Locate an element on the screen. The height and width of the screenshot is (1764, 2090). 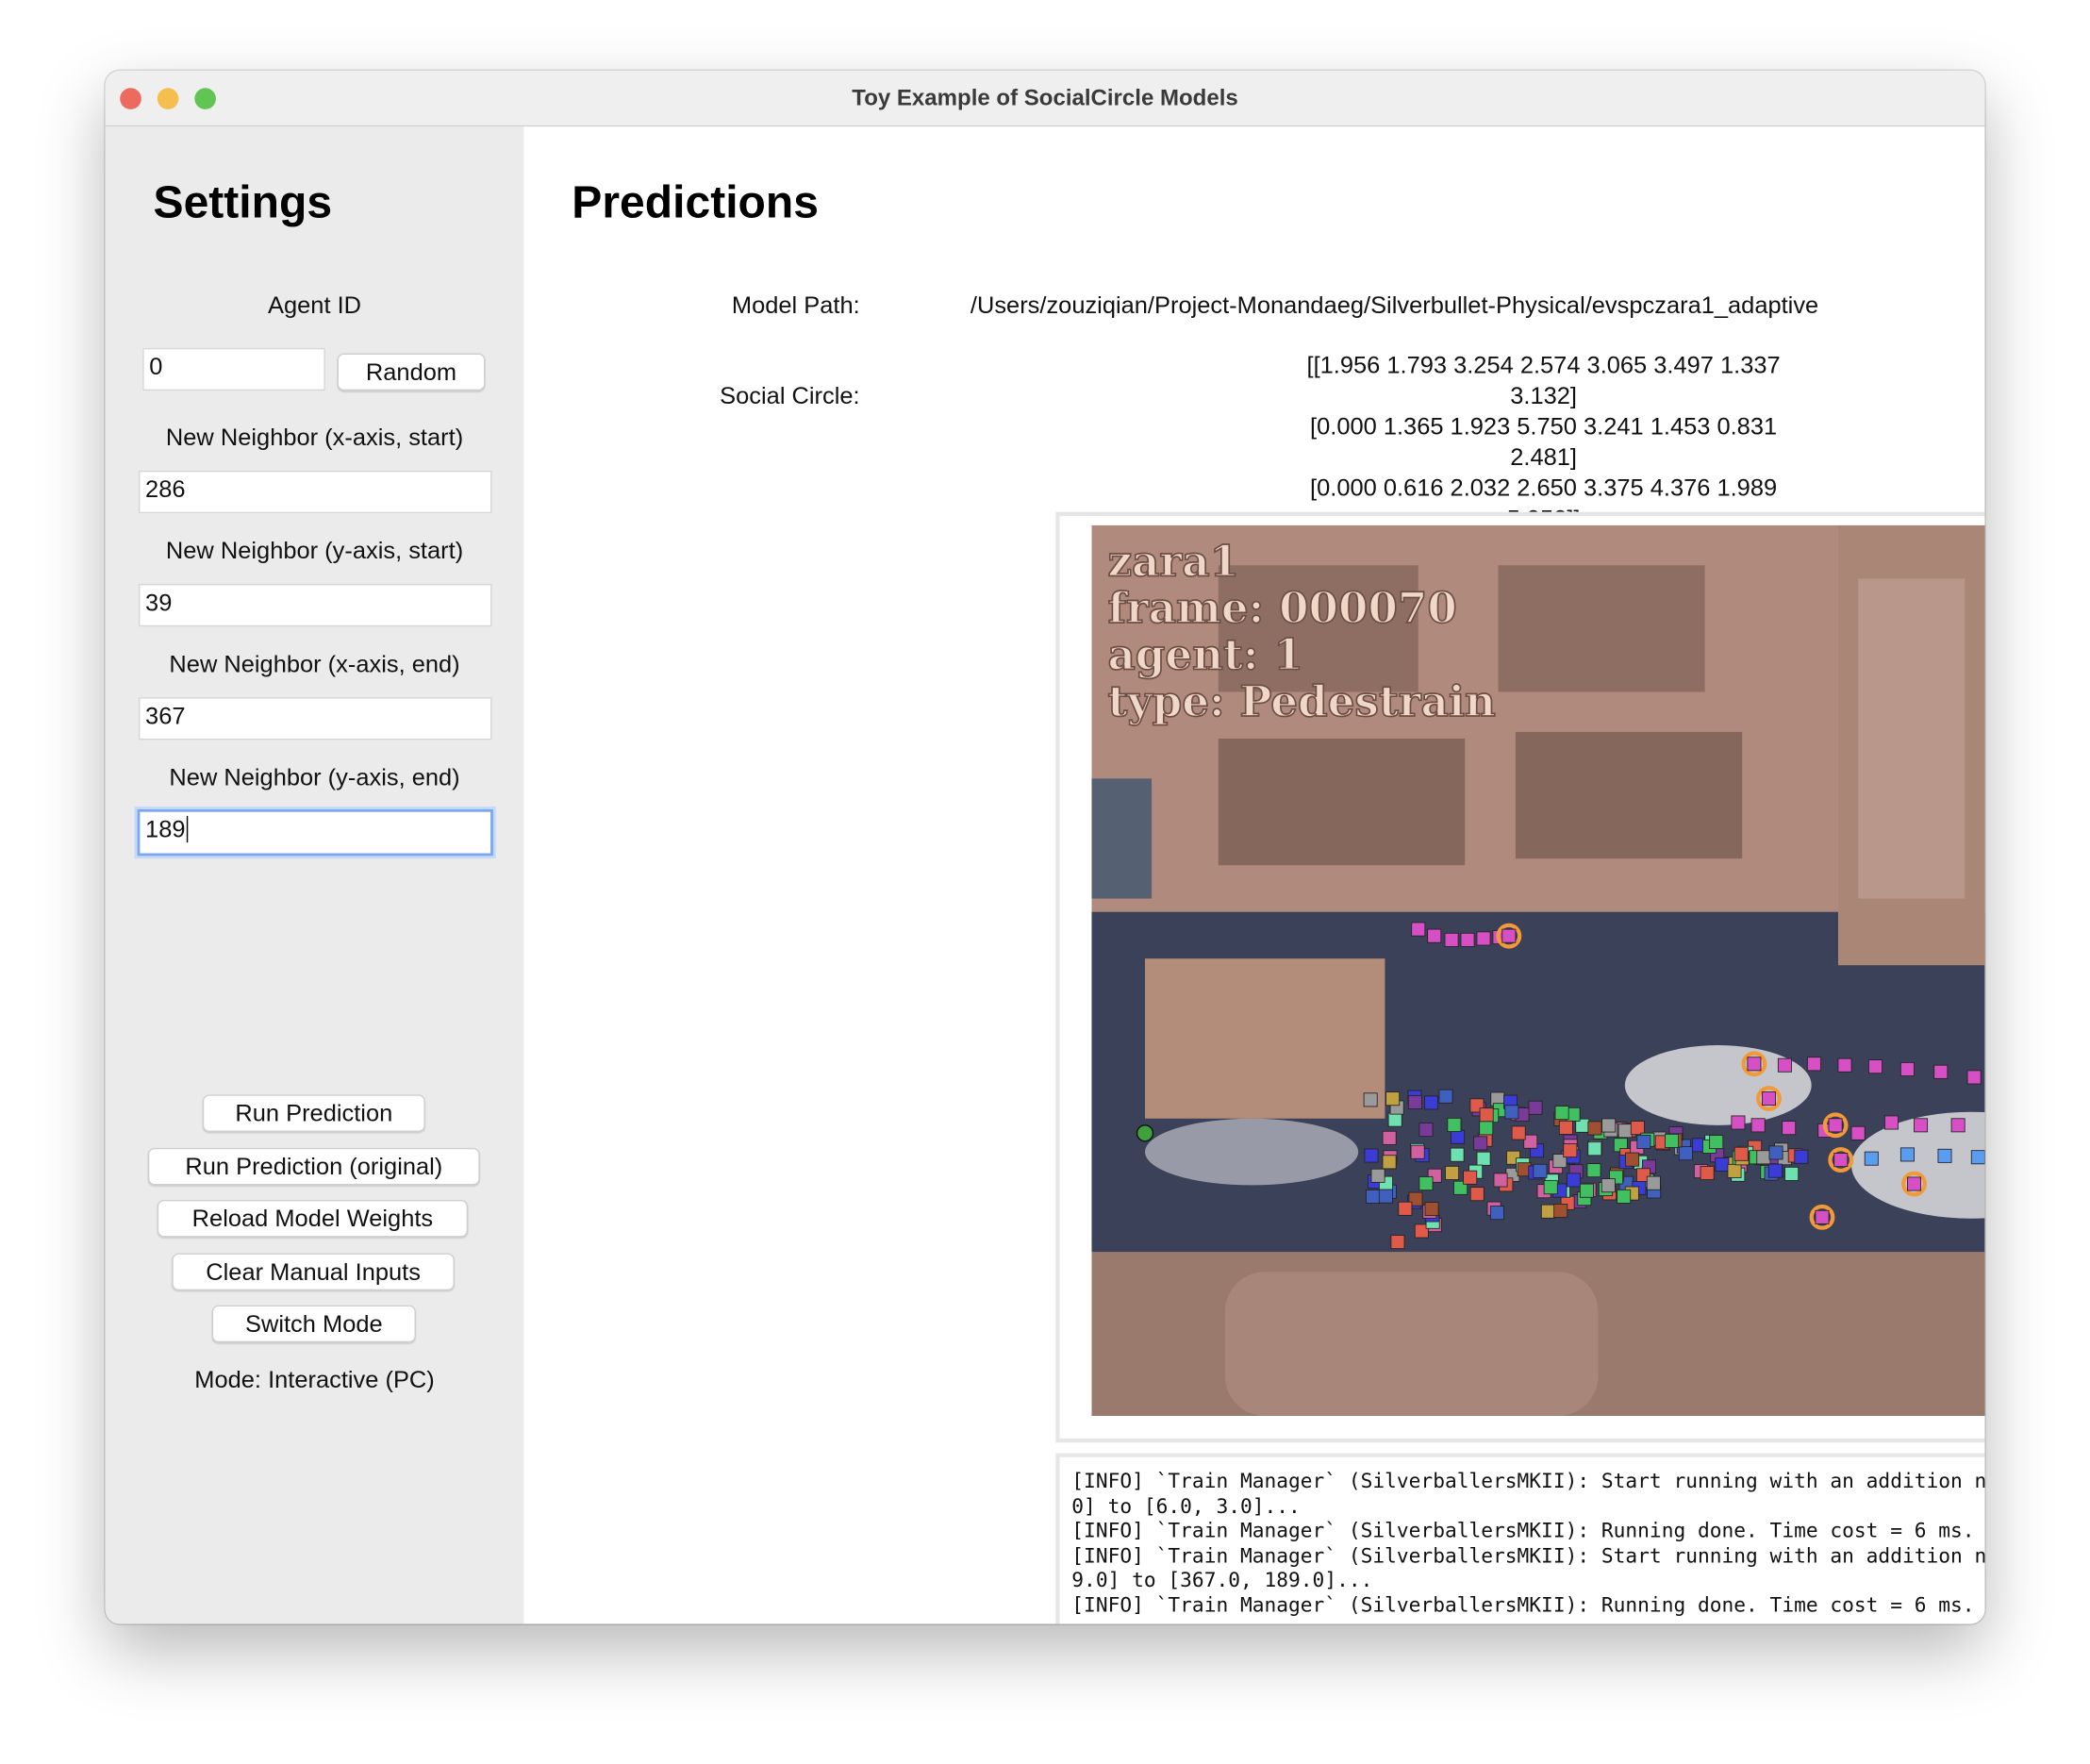
random-button: Random is located at coordinates (411, 372).